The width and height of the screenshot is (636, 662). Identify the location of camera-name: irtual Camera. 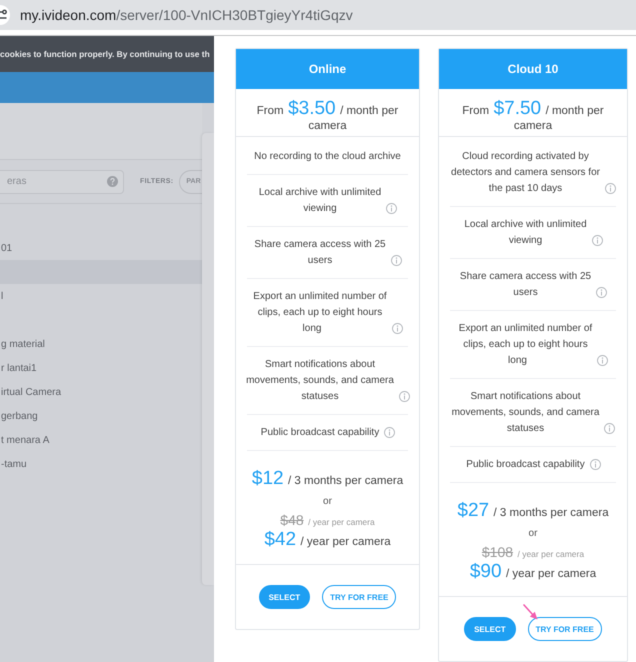
(31, 392).